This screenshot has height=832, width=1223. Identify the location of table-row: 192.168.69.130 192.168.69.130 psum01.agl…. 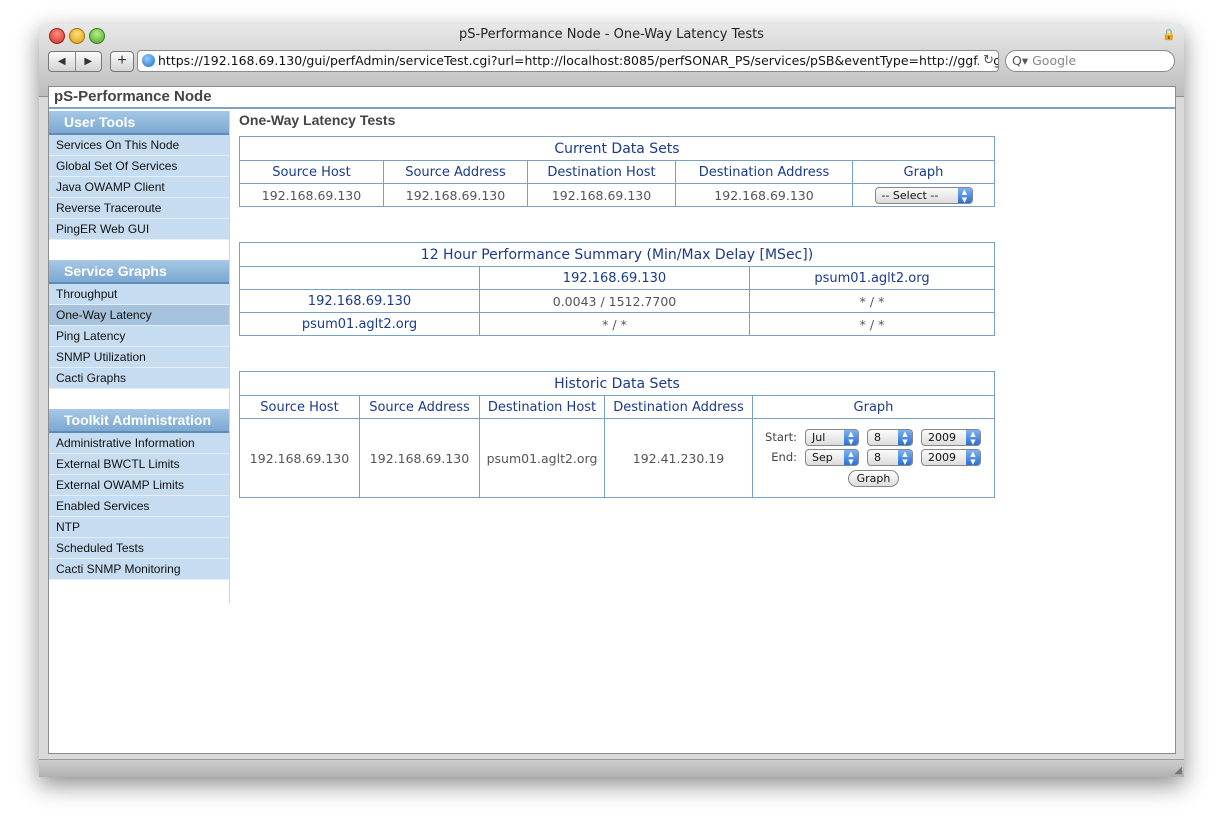
(617, 458).